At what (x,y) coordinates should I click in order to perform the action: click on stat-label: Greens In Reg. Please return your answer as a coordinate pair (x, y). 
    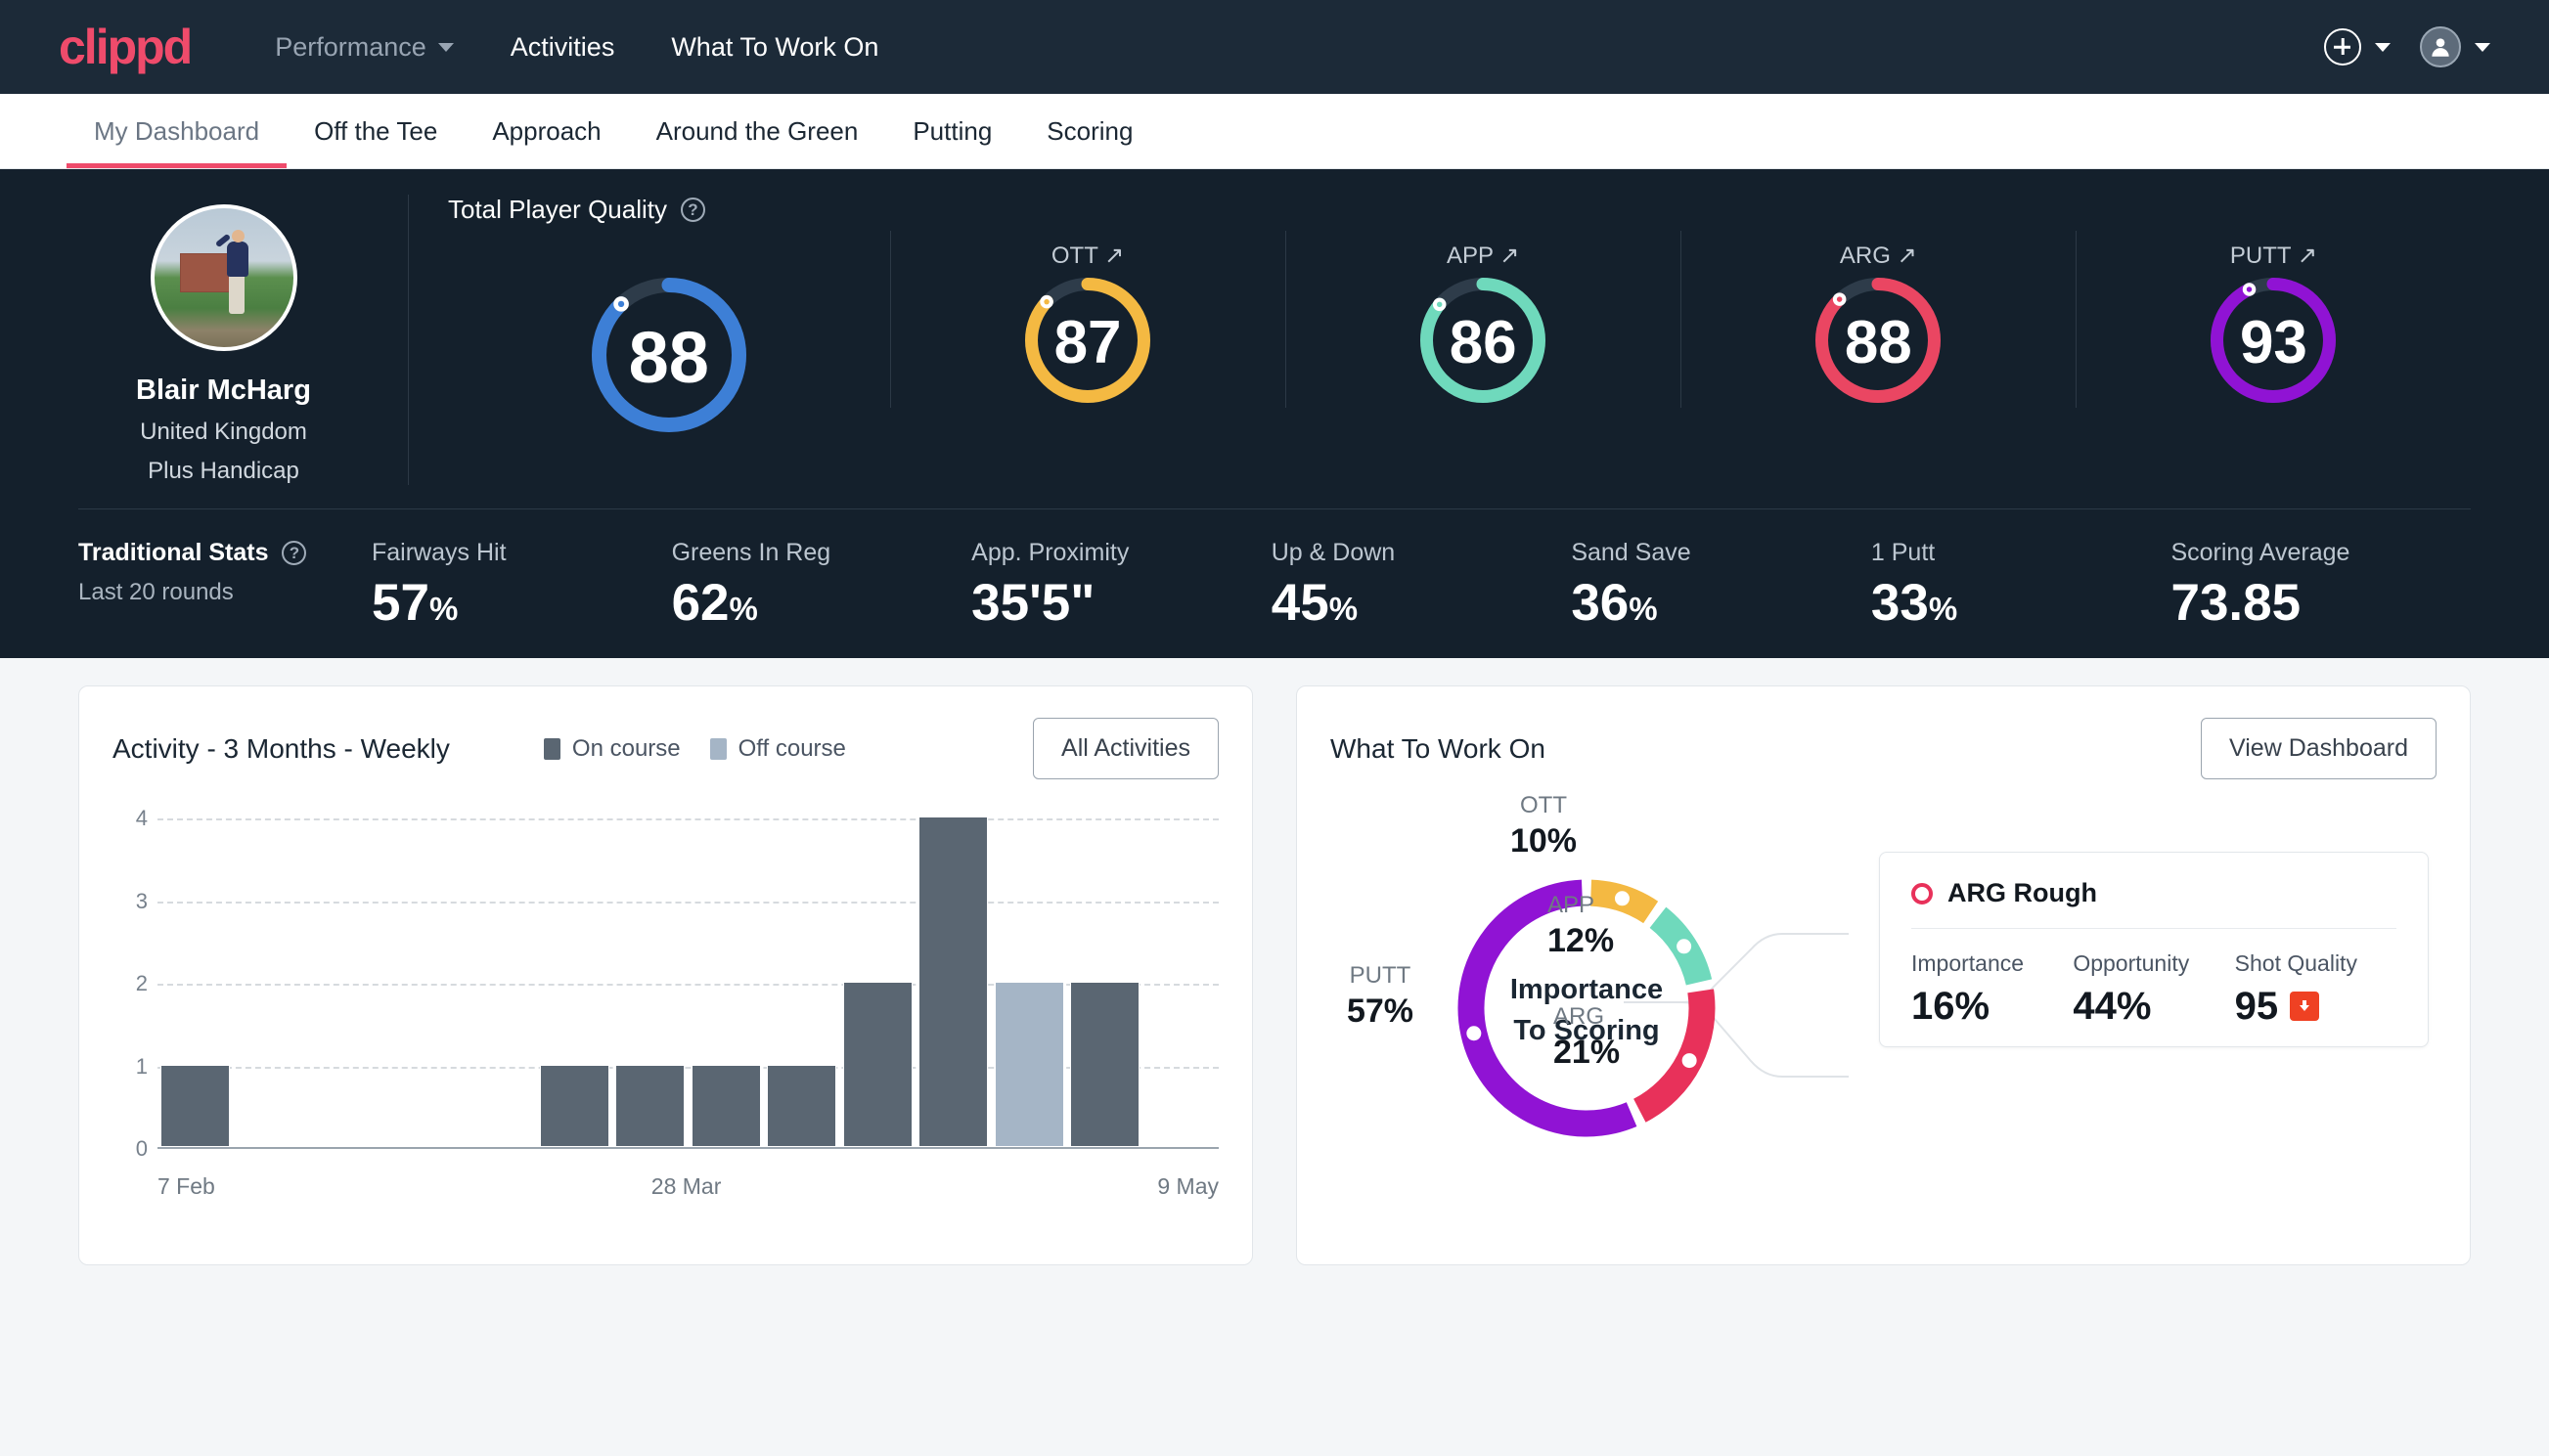
    Looking at the image, I should click on (751, 552).